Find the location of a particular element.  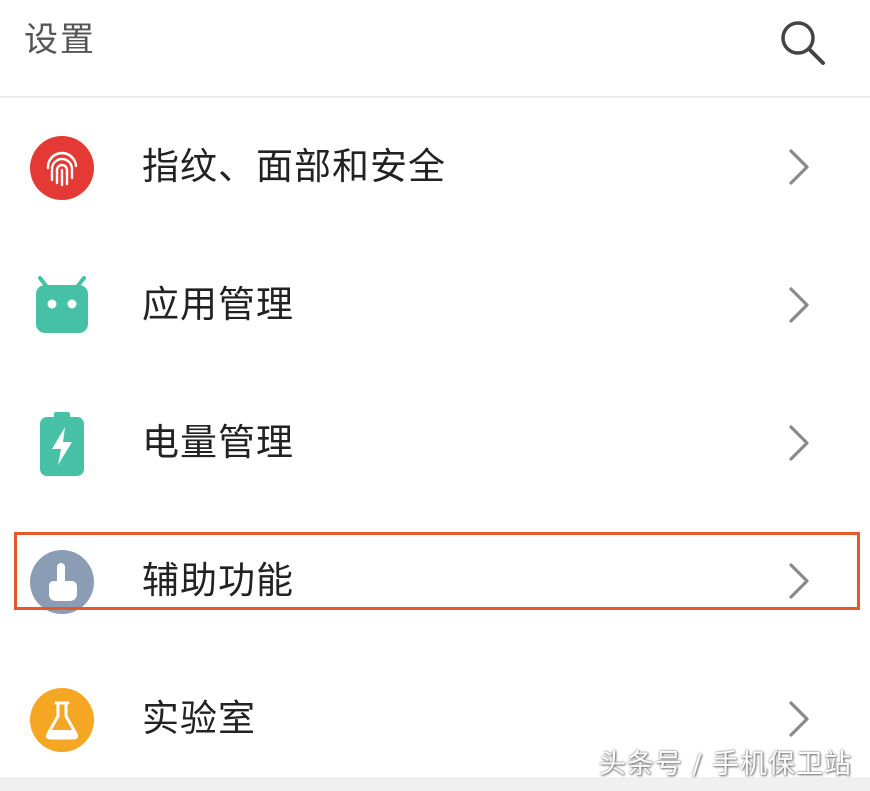

hand-pointer-icon is located at coordinates (62, 582).